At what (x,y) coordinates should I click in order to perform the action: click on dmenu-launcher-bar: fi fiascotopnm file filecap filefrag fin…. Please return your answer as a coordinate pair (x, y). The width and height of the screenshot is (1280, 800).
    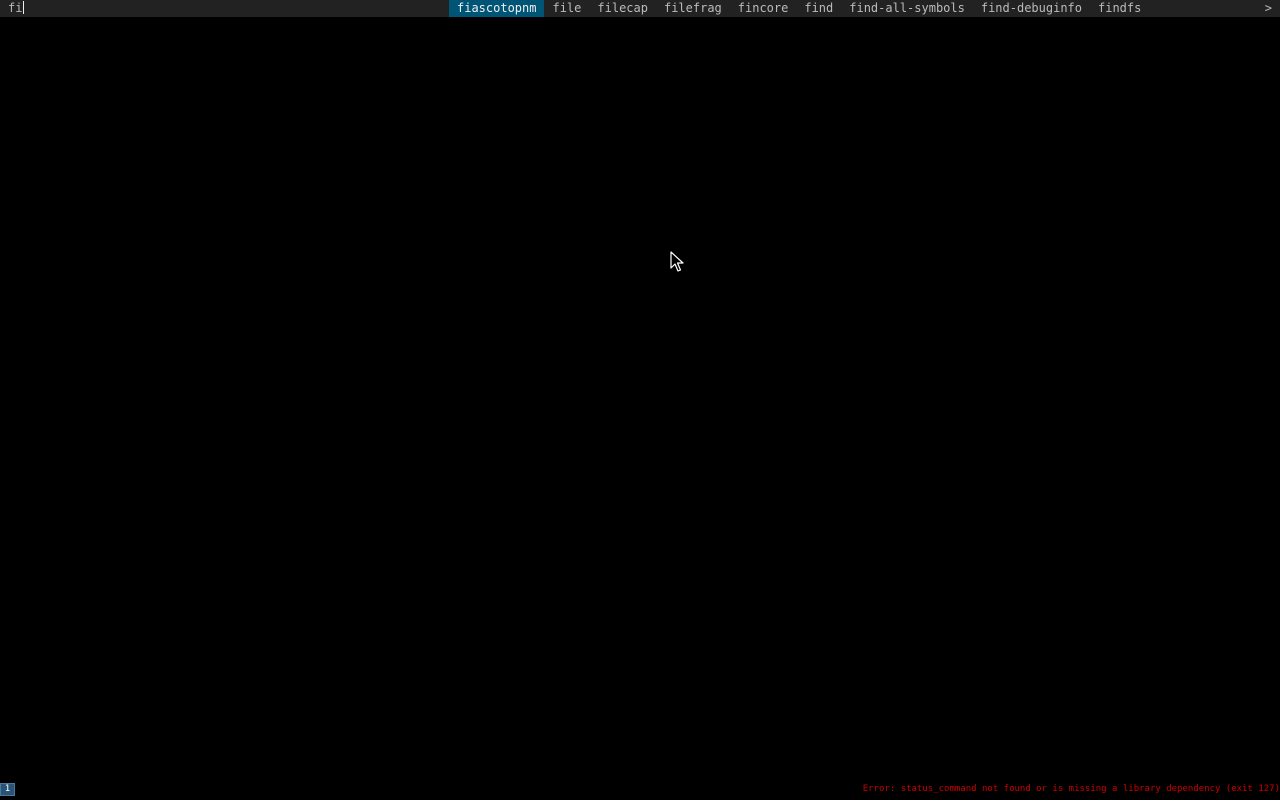
    Looking at the image, I should click on (640, 8).